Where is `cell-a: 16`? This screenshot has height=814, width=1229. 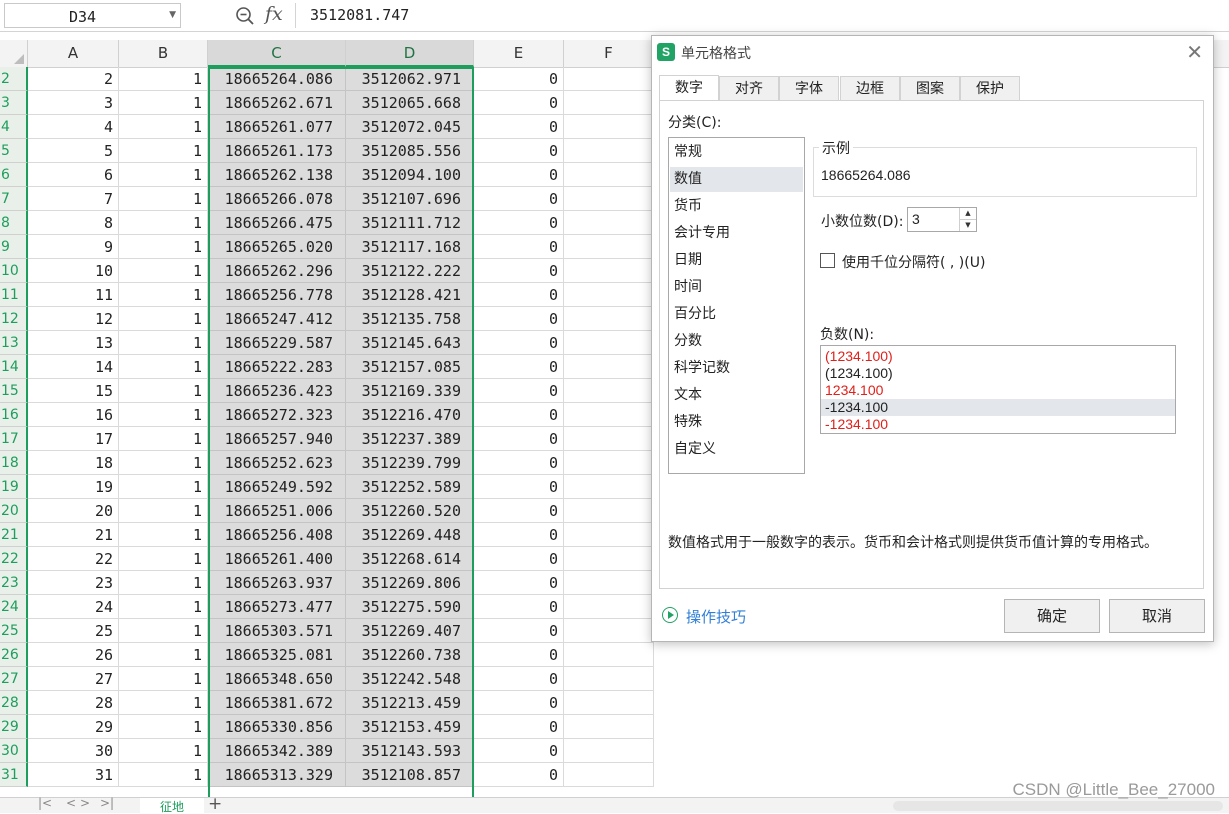 cell-a: 16 is located at coordinates (73, 415).